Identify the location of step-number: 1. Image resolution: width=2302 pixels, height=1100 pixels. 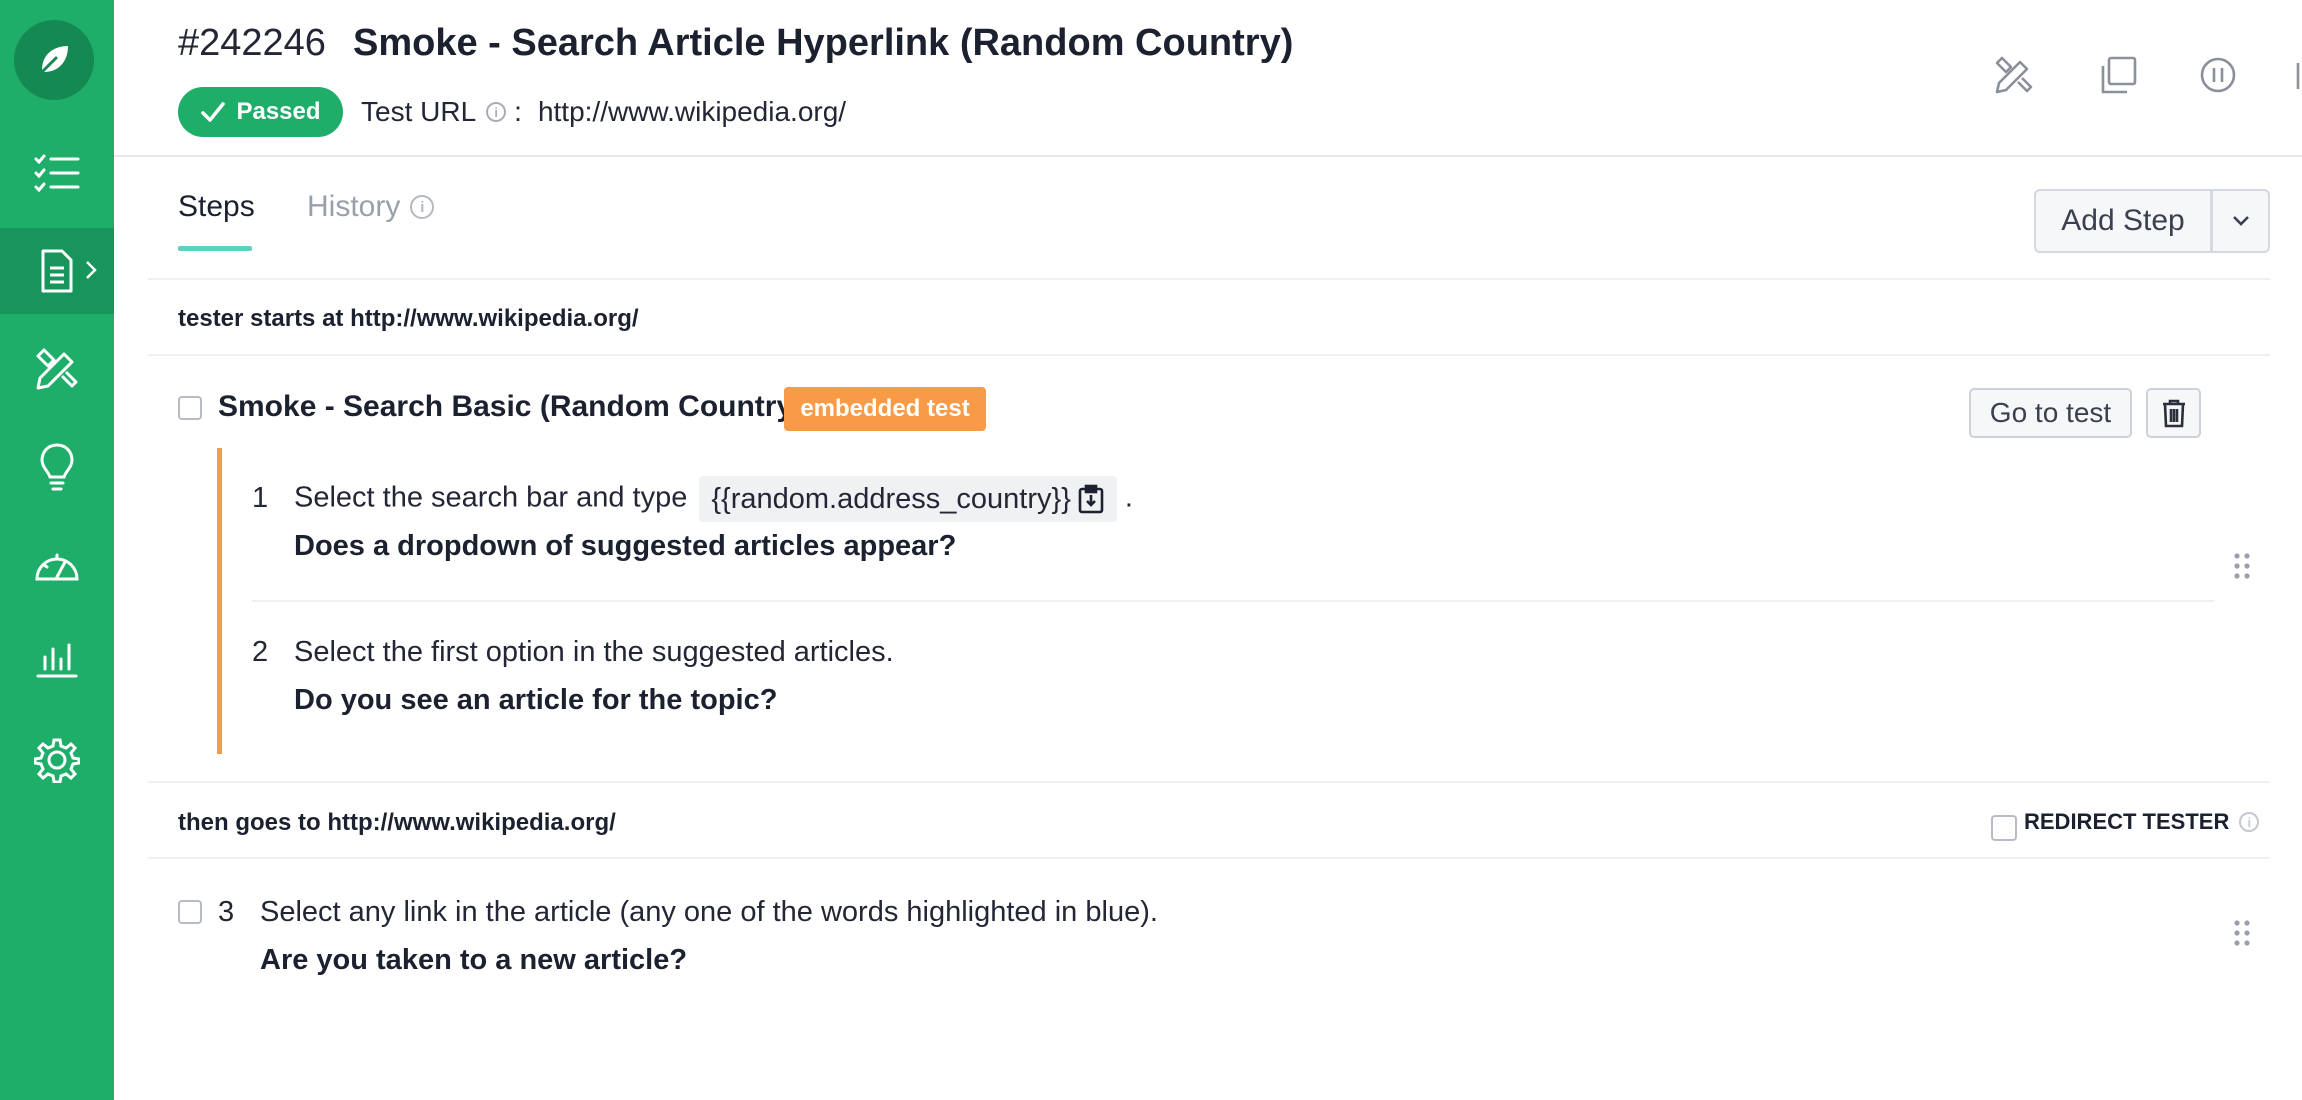
(260, 498).